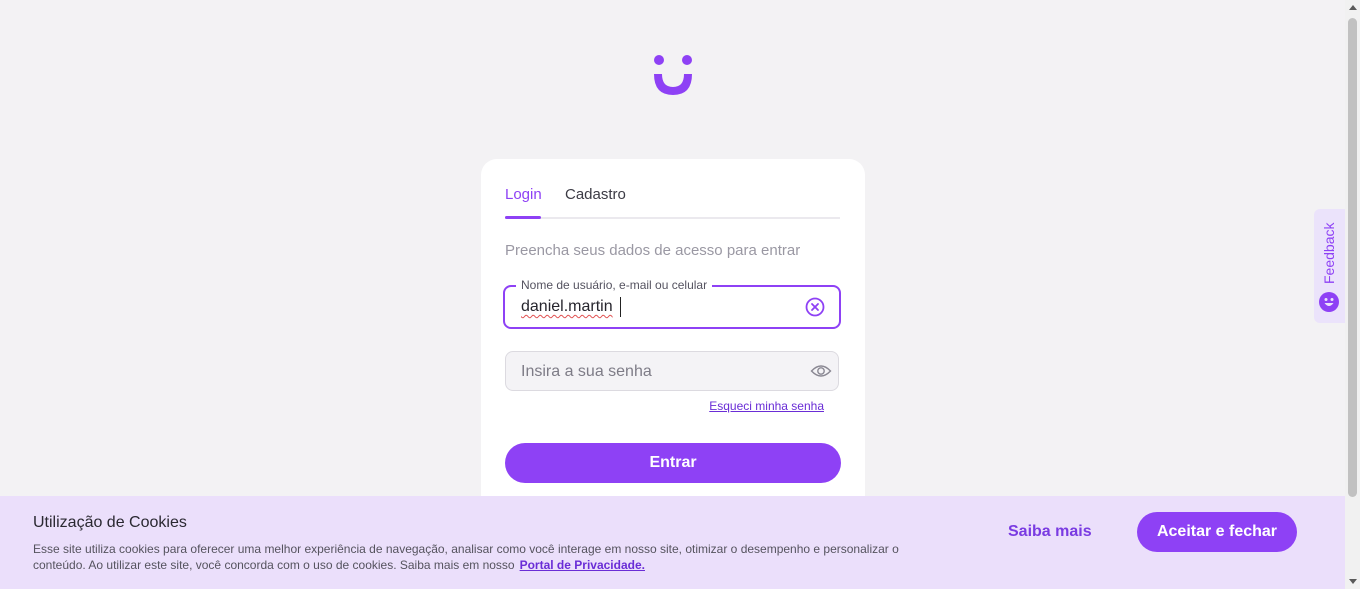  Describe the element at coordinates (586, 372) in the screenshot. I see `password-placeholder: Insira a sua senha` at that location.